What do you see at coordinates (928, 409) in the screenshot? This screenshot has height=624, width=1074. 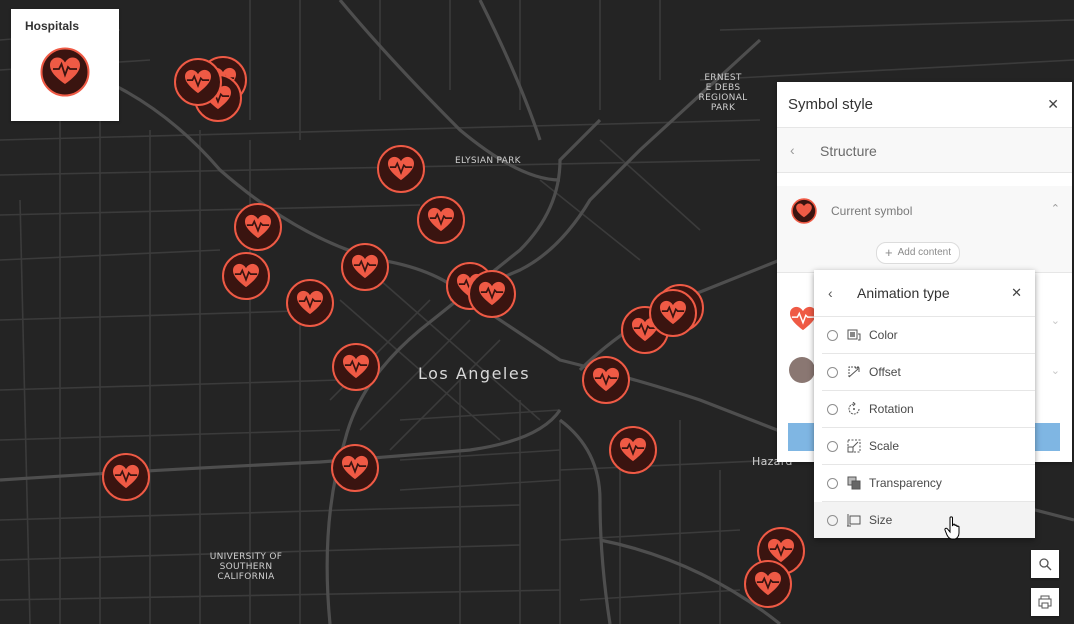 I see `animation-option-rotation: Rotation` at bounding box center [928, 409].